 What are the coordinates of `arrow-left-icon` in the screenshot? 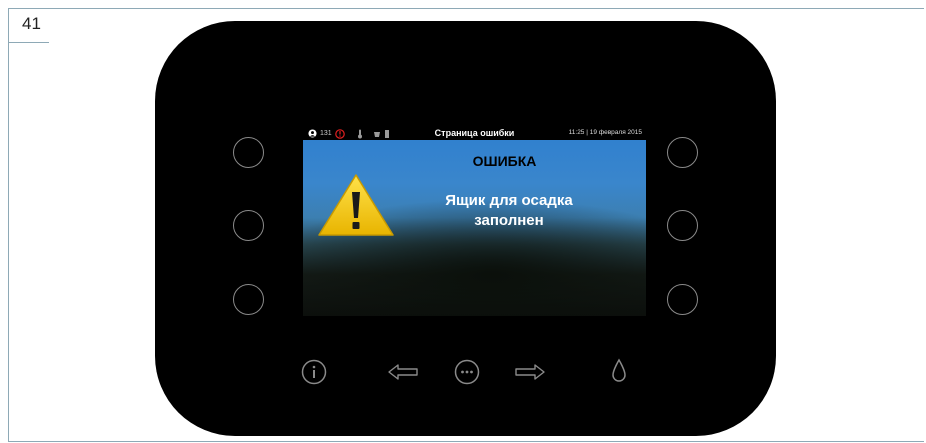 It's located at (403, 372).